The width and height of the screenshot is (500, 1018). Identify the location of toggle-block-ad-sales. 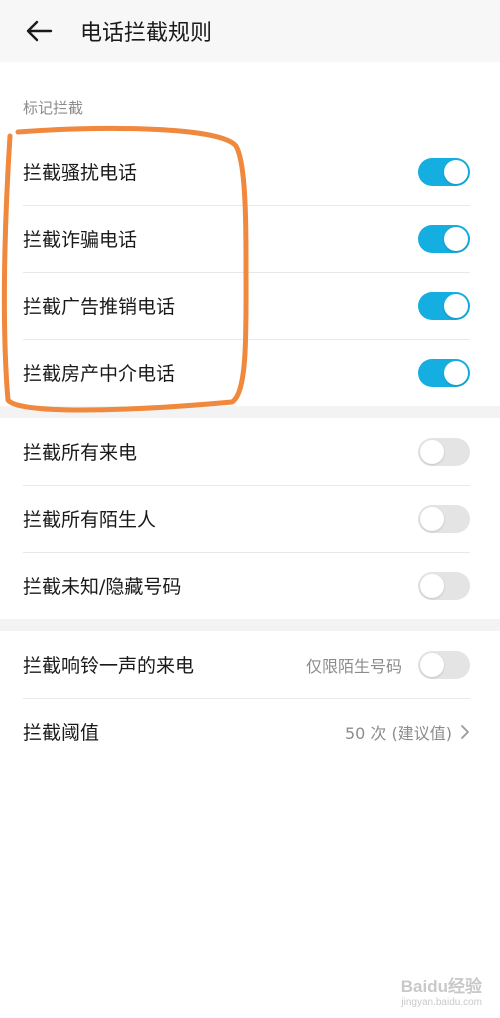
(444, 305).